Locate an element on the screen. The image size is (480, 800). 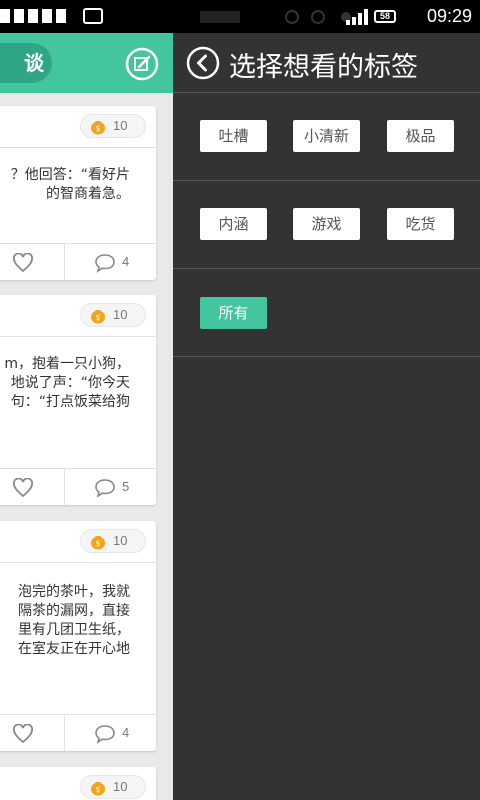
tag-tucao: 吐槽 is located at coordinates (233, 136).